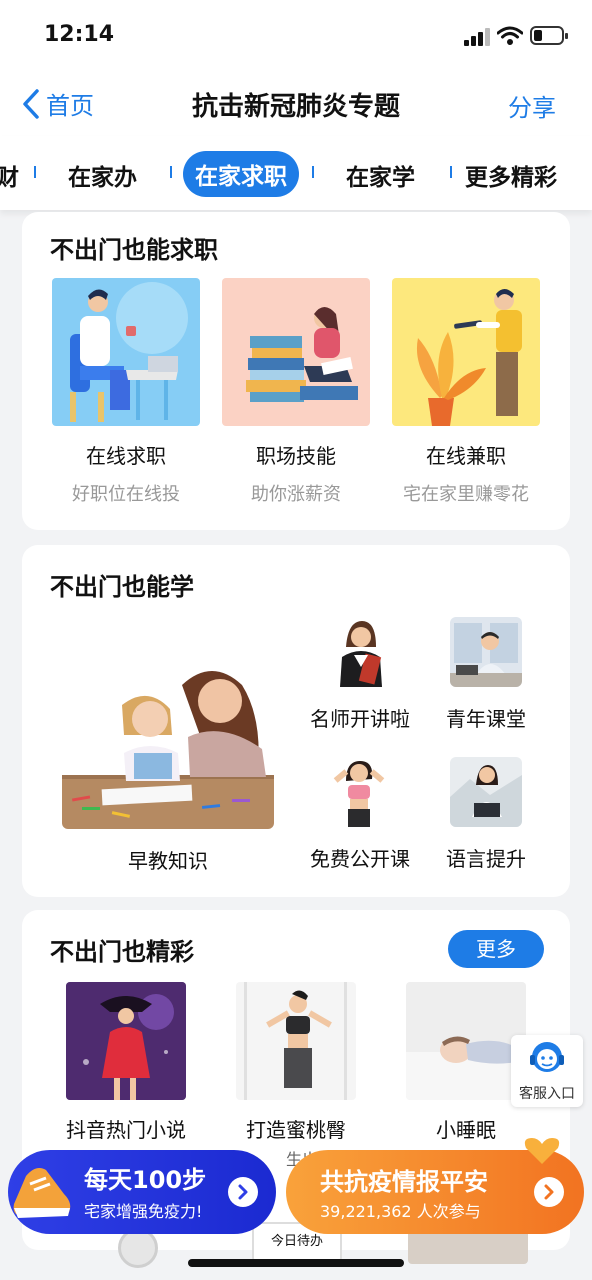  What do you see at coordinates (486, 719) in the screenshot?
I see `item-label: 青年课堂` at bounding box center [486, 719].